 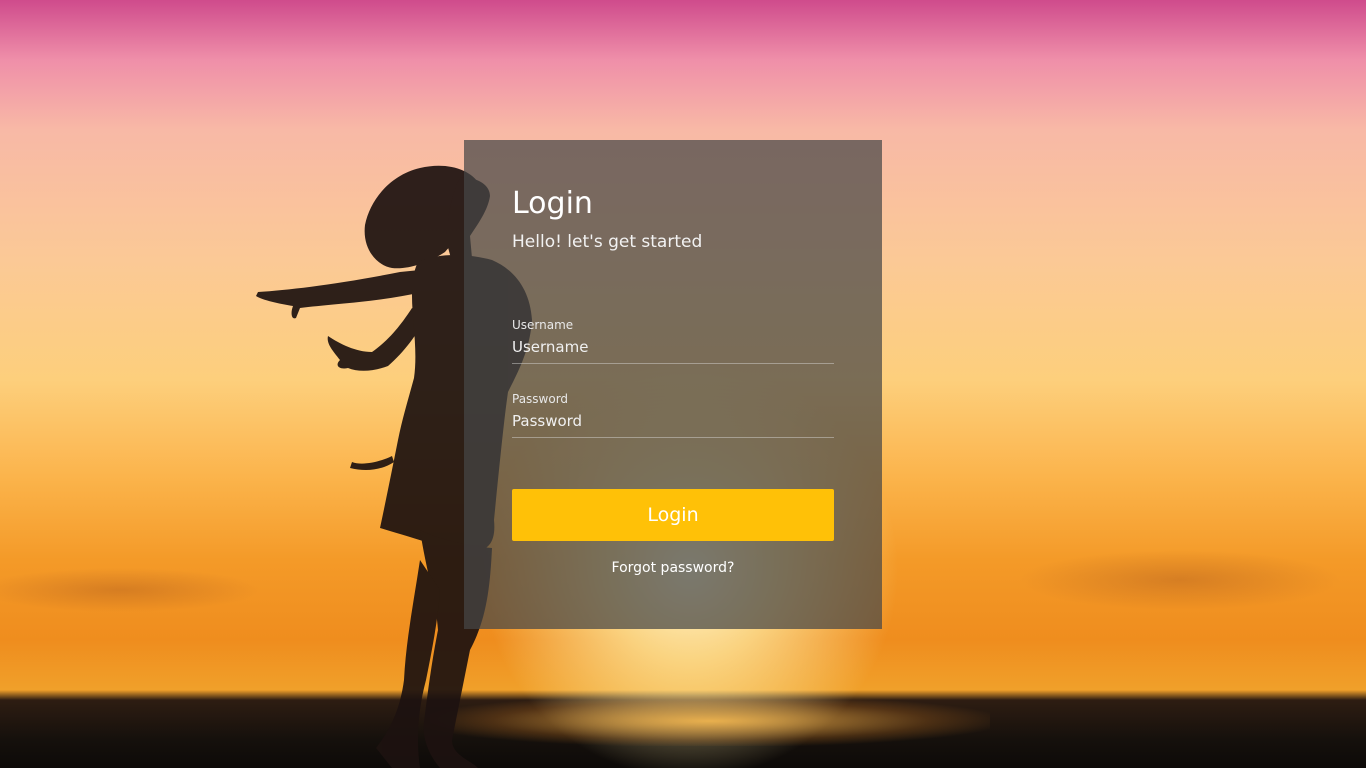 What do you see at coordinates (673, 568) in the screenshot?
I see `forgot-password-link: Forgot password?` at bounding box center [673, 568].